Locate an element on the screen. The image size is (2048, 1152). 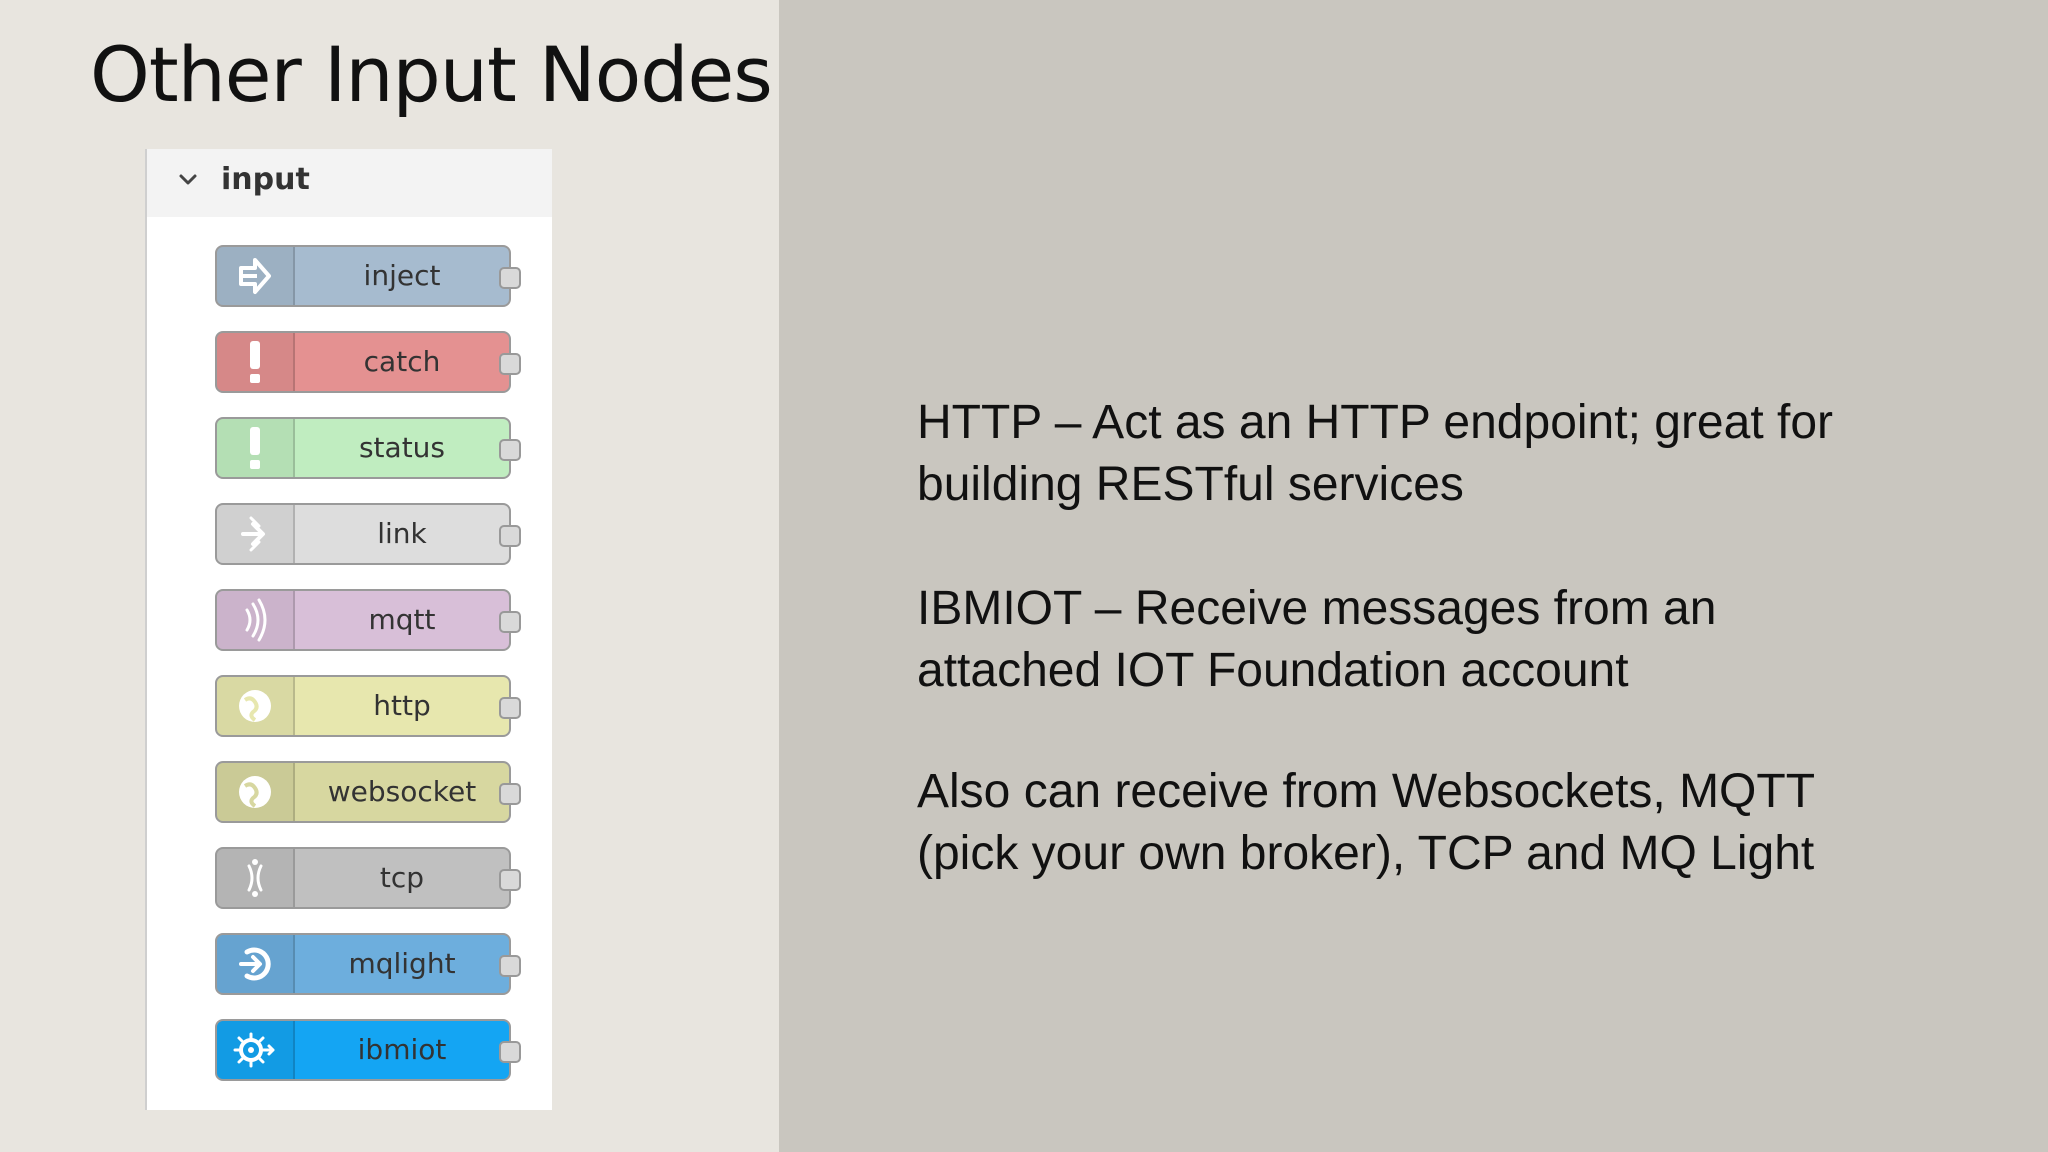
palette-node-label: status is located at coordinates (402, 447).